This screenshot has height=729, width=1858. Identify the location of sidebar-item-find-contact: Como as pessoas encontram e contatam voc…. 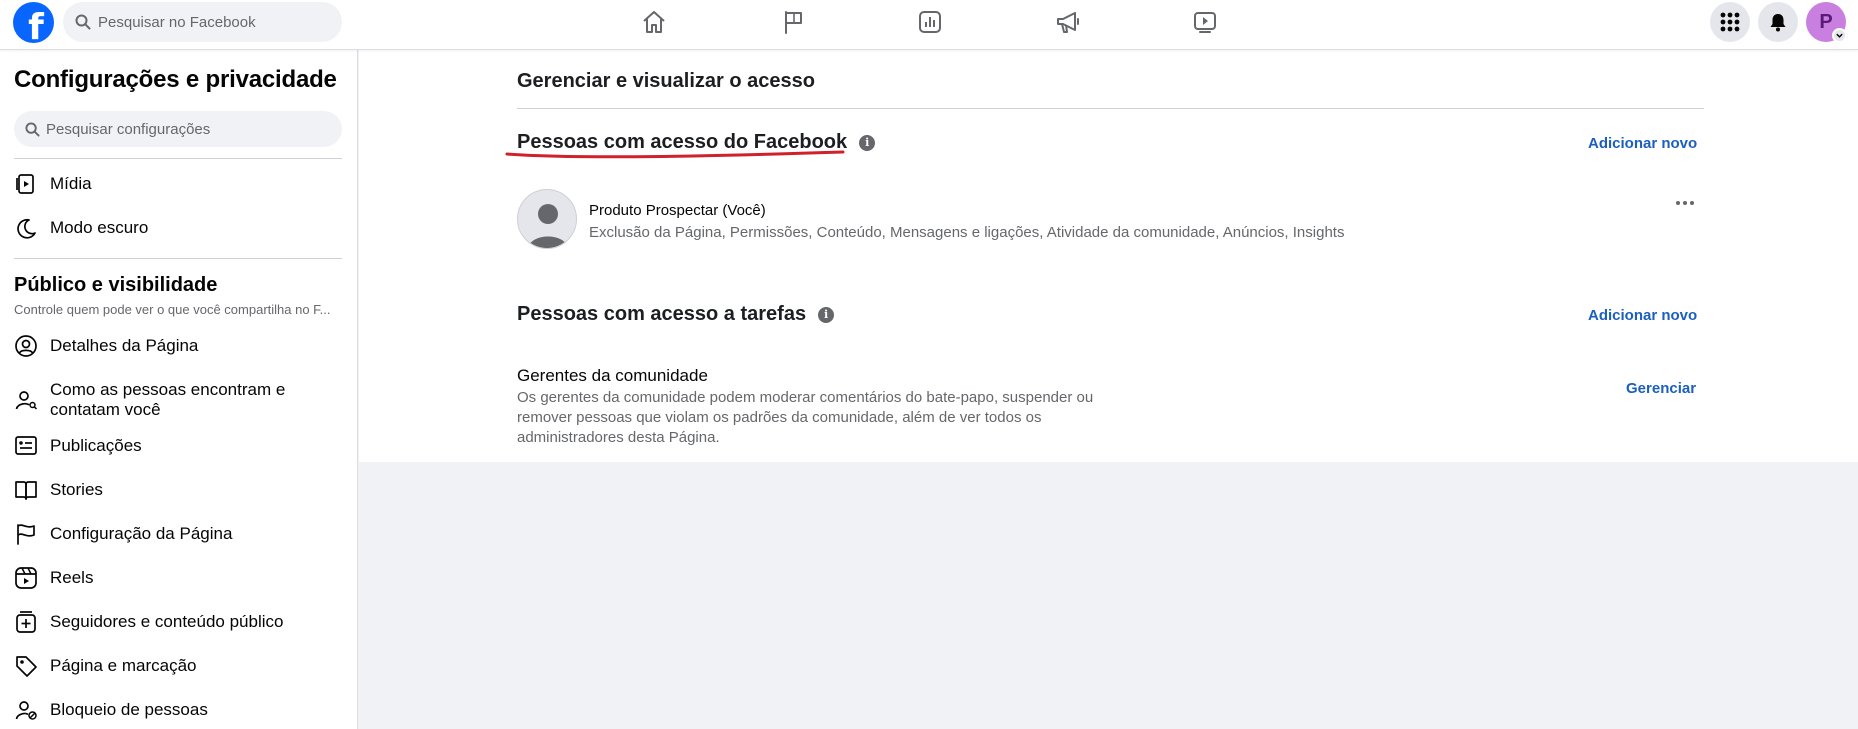
(179, 400).